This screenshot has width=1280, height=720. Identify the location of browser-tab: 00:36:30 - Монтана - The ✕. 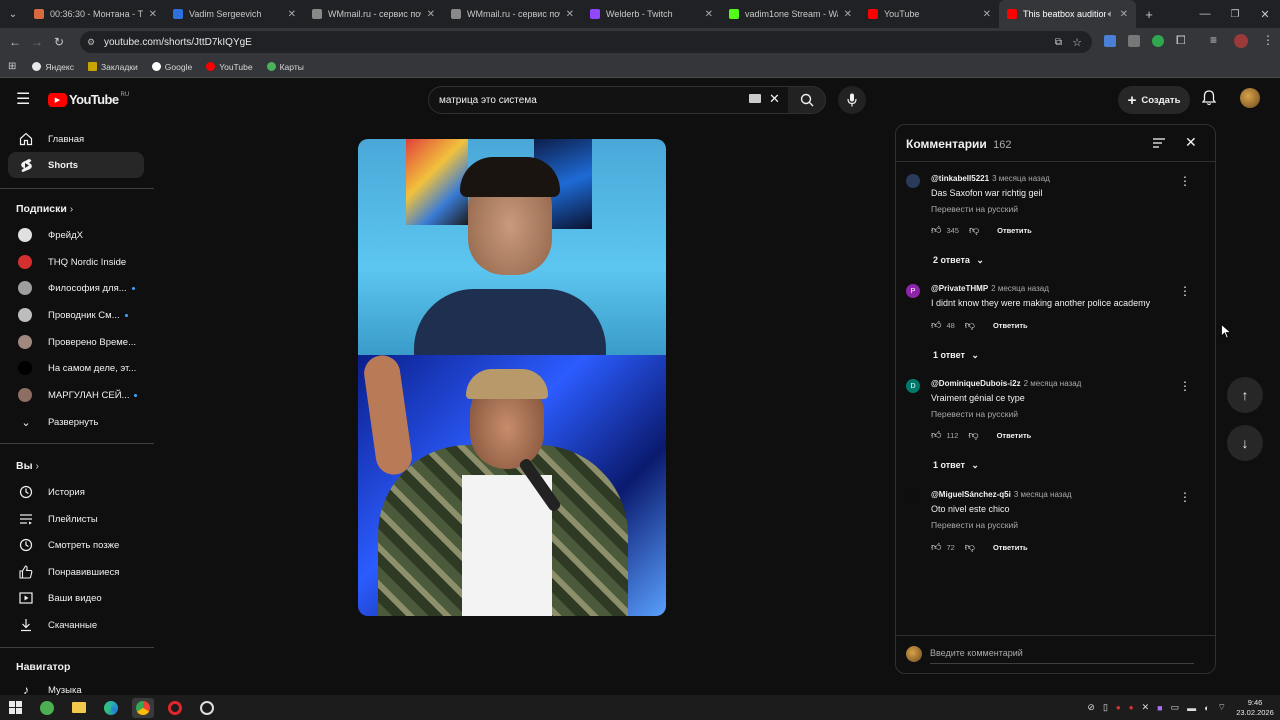
(95, 14).